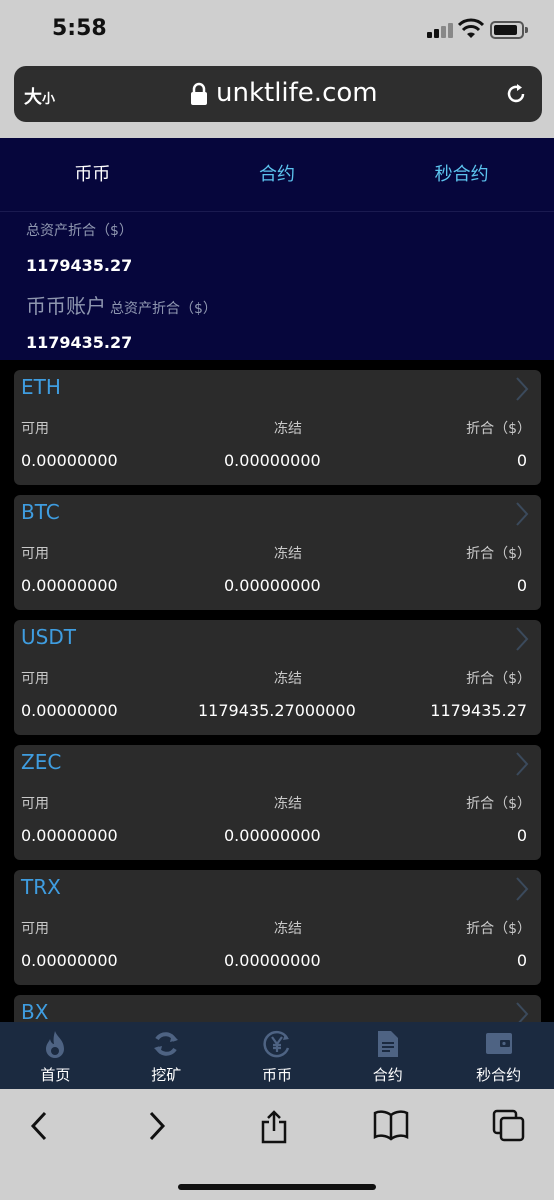  I want to click on nav-second-contract-label: 秒合约, so click(499, 1075).